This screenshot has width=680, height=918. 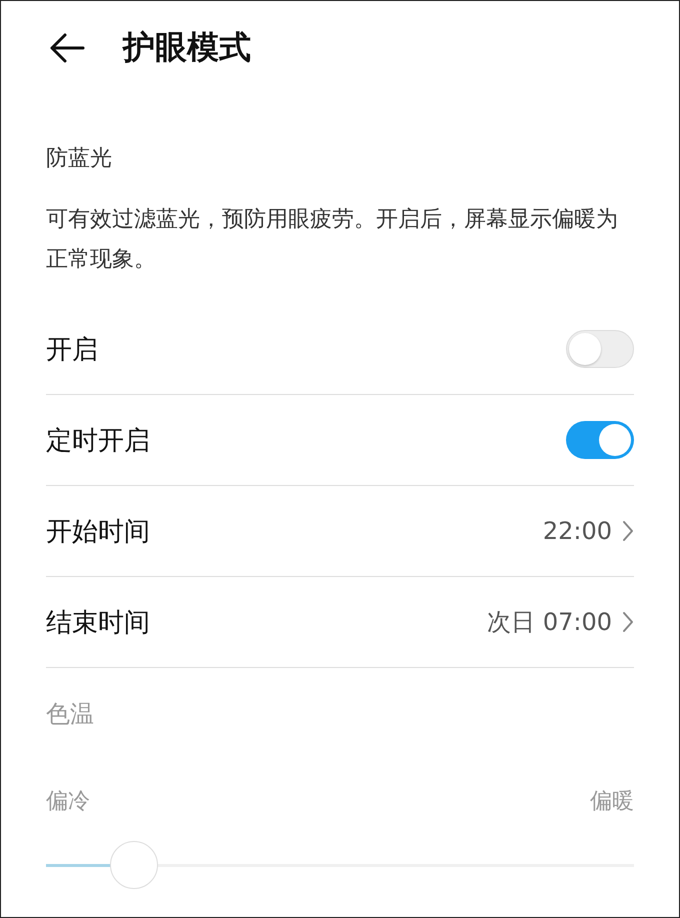 What do you see at coordinates (68, 802) in the screenshot?
I see `slider-min-label: 偏冷` at bounding box center [68, 802].